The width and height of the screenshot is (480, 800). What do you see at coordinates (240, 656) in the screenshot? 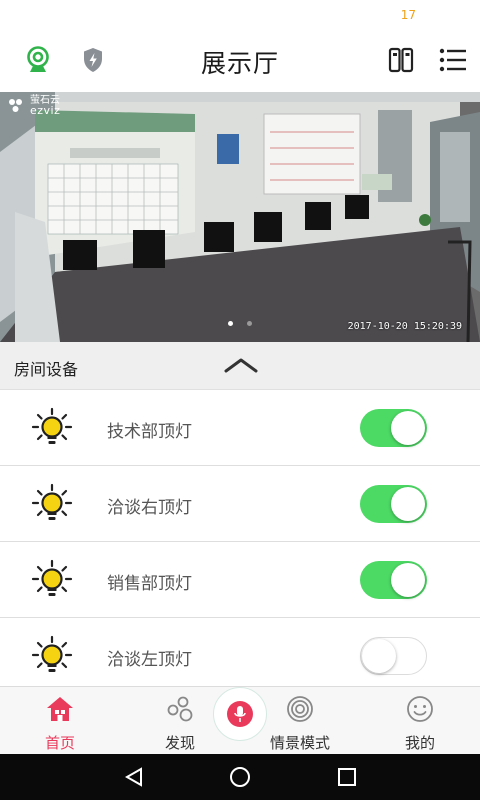
I see `device-row: 洽谈左顶灯` at bounding box center [240, 656].